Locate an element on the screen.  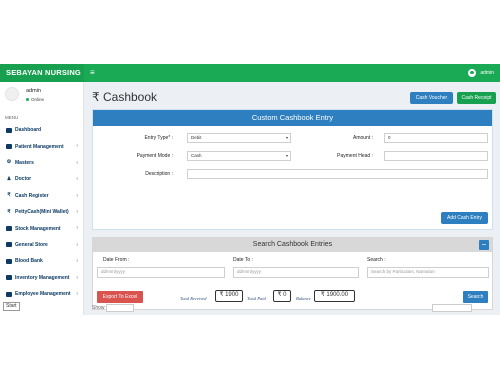
sidebar-item-label: Dashboard is located at coordinates (28, 130).